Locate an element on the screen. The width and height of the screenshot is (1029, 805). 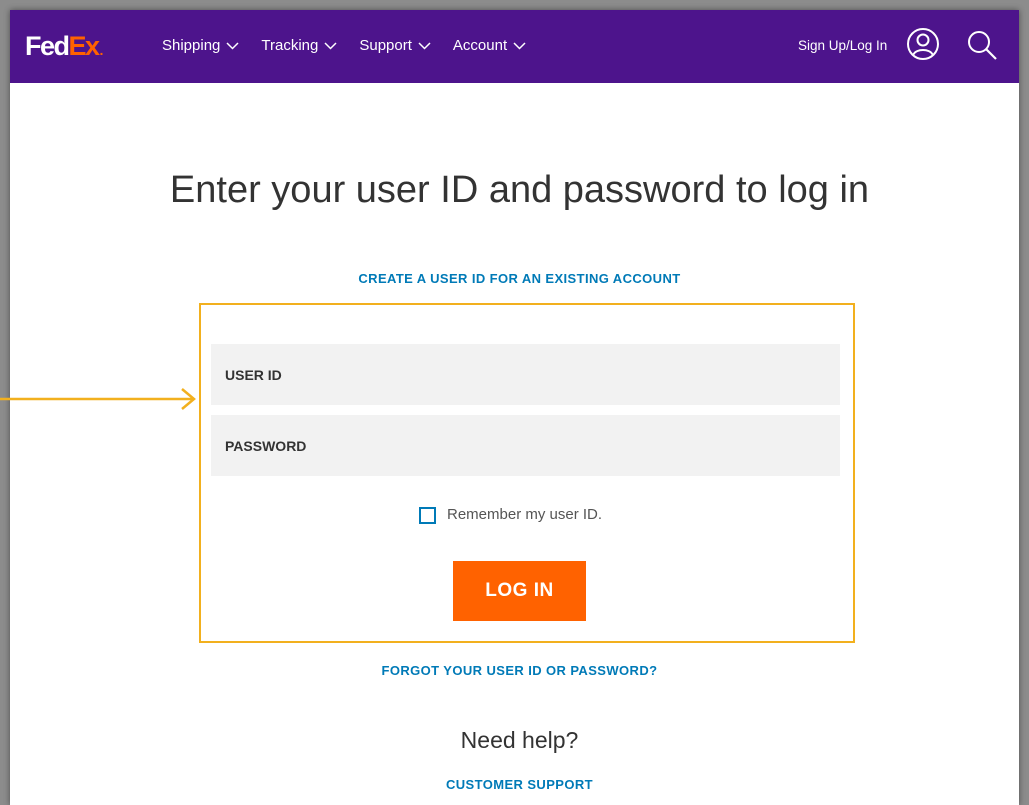
nav-shipping: Shipping is located at coordinates (200, 46).